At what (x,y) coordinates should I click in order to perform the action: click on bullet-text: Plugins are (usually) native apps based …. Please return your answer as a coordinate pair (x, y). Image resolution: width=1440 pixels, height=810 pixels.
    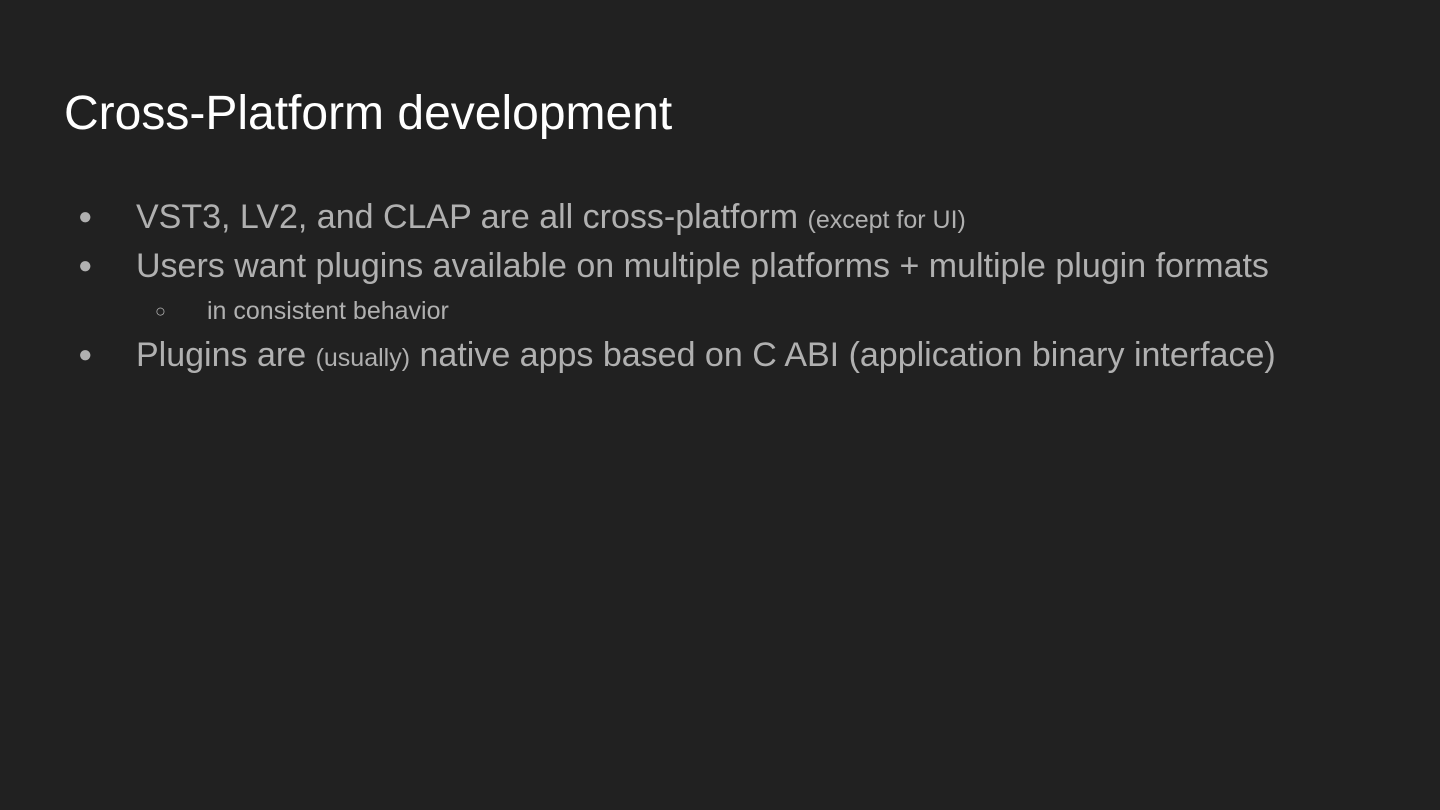
    Looking at the image, I should click on (706, 356).